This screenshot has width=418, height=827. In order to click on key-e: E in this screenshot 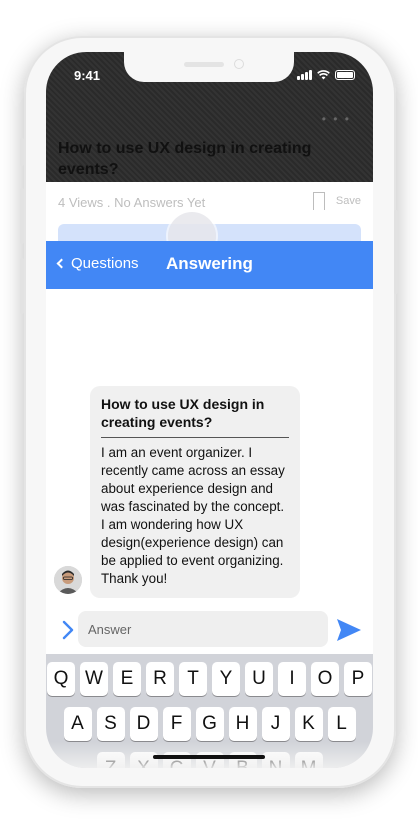, I will do `click(127, 679)`.